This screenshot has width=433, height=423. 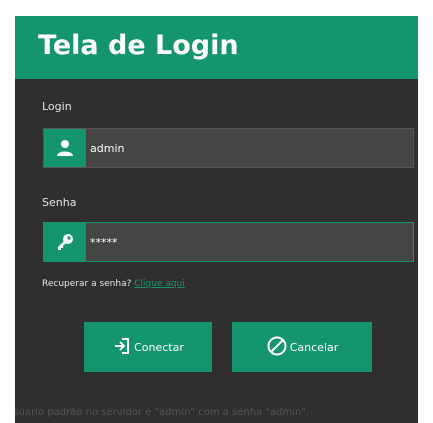 I want to click on recover-text: Recuperar a senha?, so click(x=87, y=284).